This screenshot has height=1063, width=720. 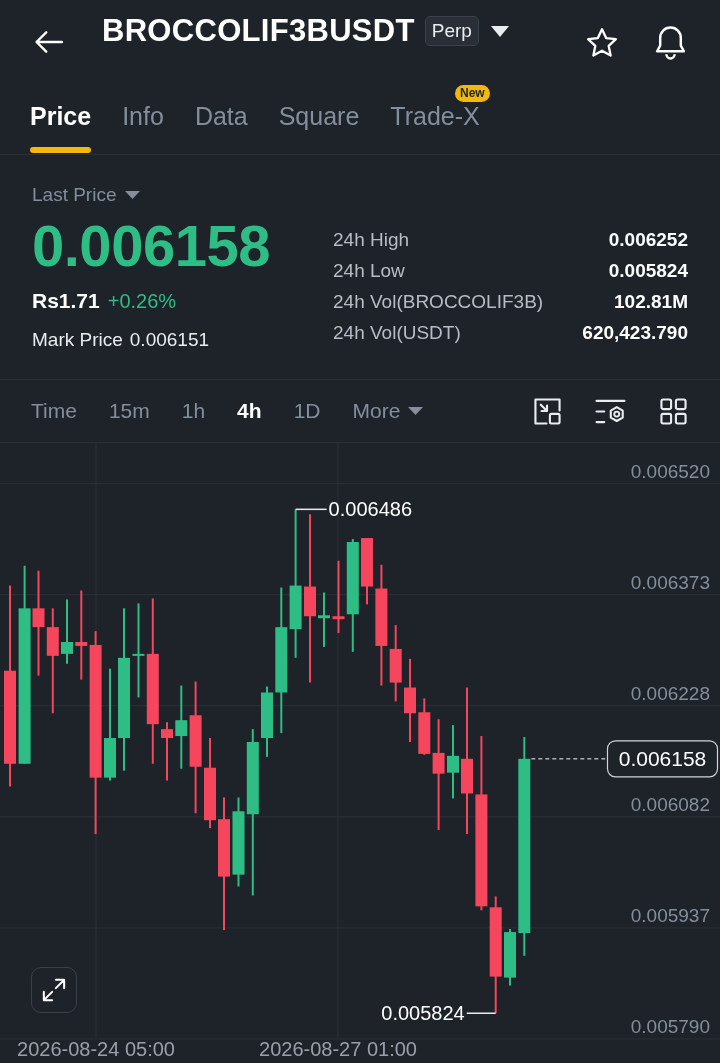 What do you see at coordinates (370, 509) in the screenshot?
I see `high-price-label: 0.006486` at bounding box center [370, 509].